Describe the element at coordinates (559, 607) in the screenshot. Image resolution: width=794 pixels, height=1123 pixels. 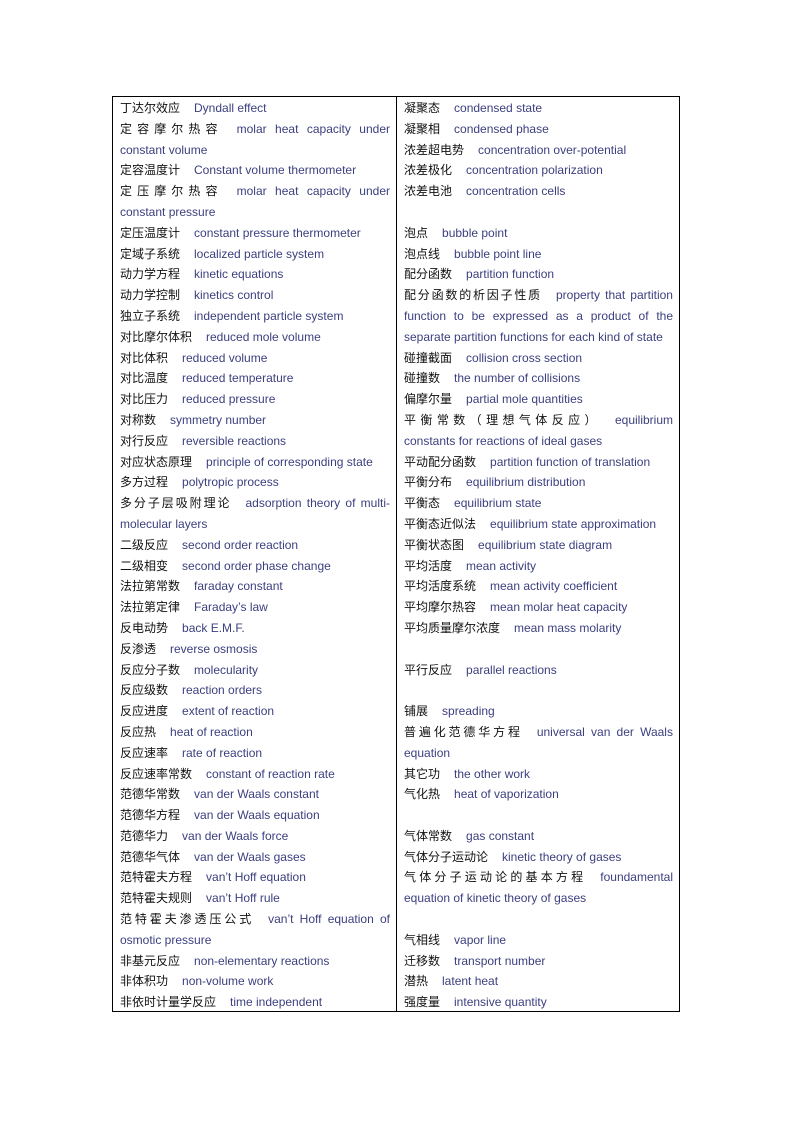
I see `term-english: mean molar heat capacity` at that location.